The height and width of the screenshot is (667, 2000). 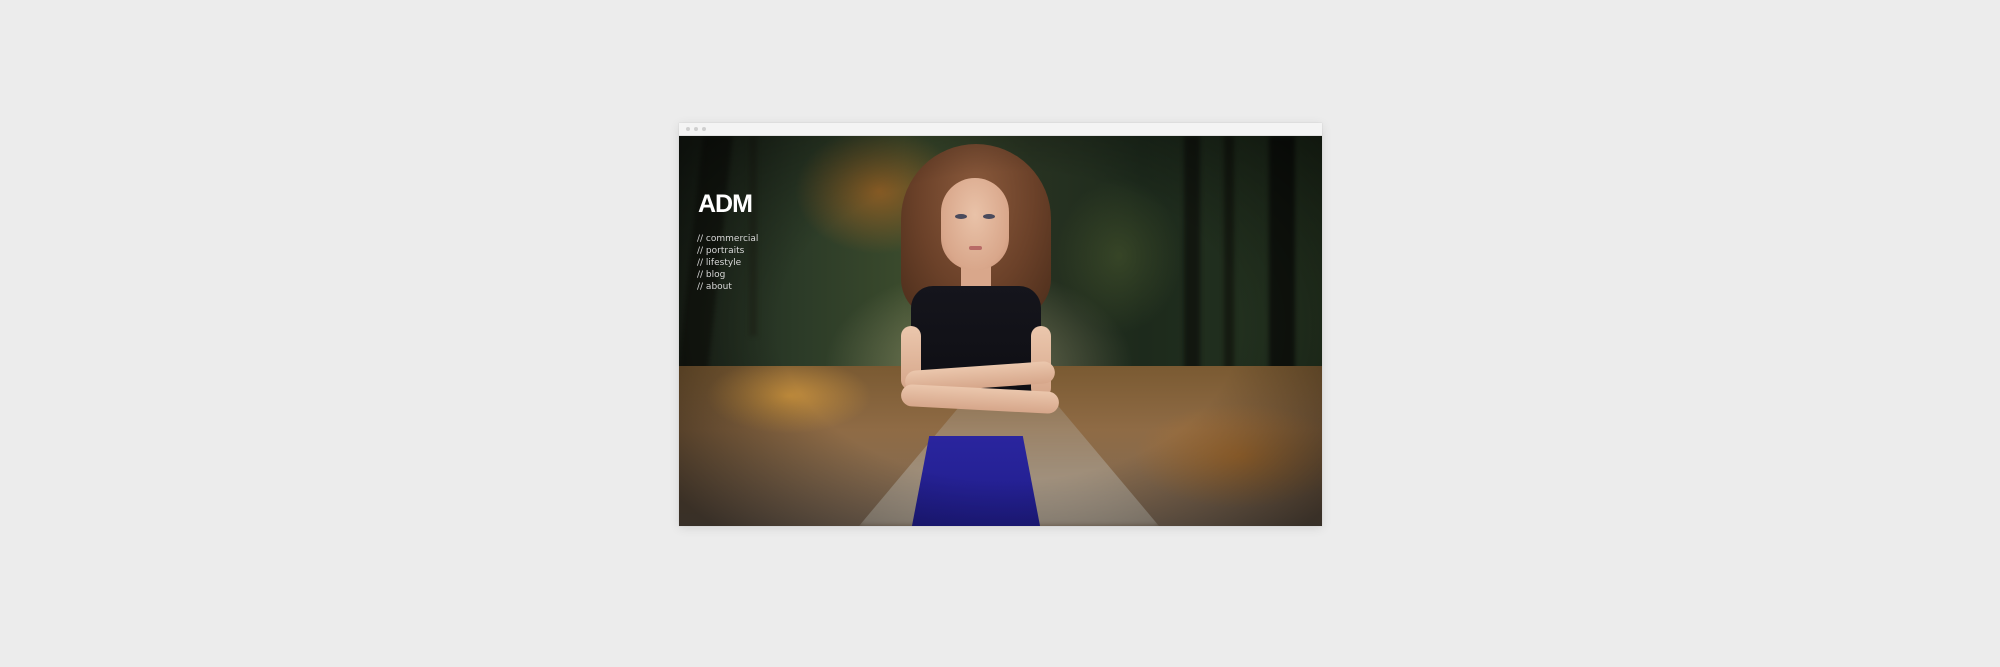 I want to click on nav-item-portraits: // portraits, so click(x=727, y=251).